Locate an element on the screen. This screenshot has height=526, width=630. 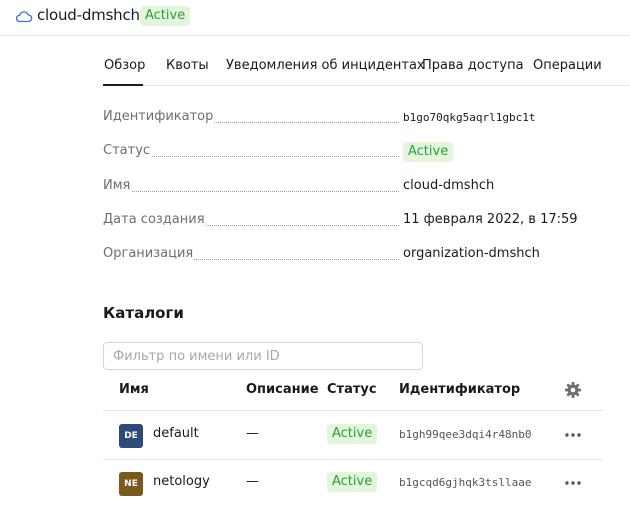
catalog-id: b1gh99qee3dqi4r48nb0 is located at coordinates (465, 434).